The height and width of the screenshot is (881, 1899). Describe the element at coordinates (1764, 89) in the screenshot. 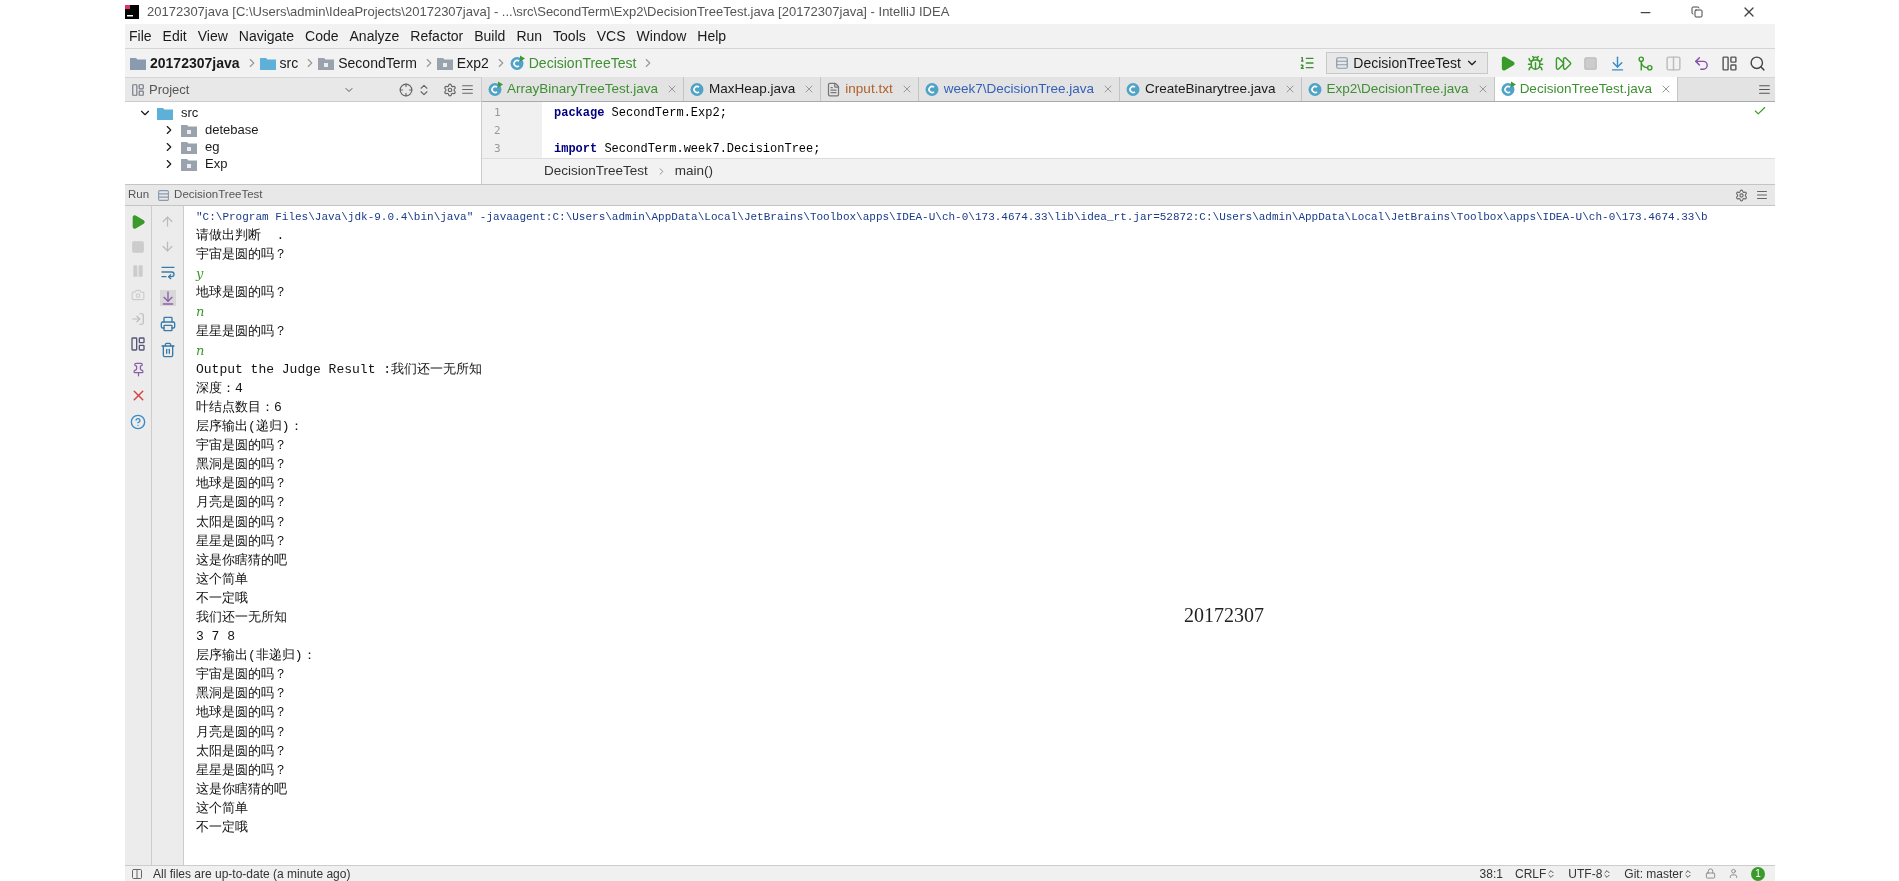

I see `tab-list-icon` at that location.